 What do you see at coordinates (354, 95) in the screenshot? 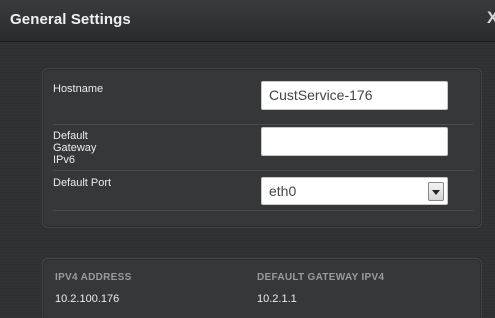
I see `hostname-input: CustService-176` at bounding box center [354, 95].